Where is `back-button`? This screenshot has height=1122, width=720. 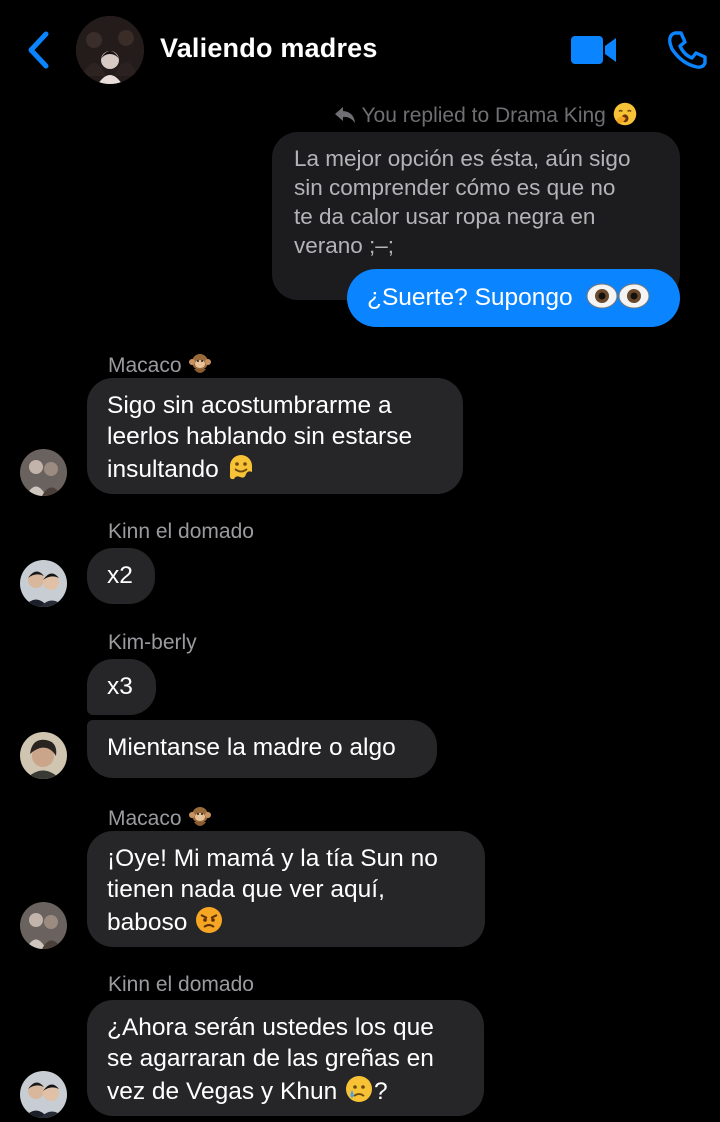
back-button is located at coordinates (39, 50).